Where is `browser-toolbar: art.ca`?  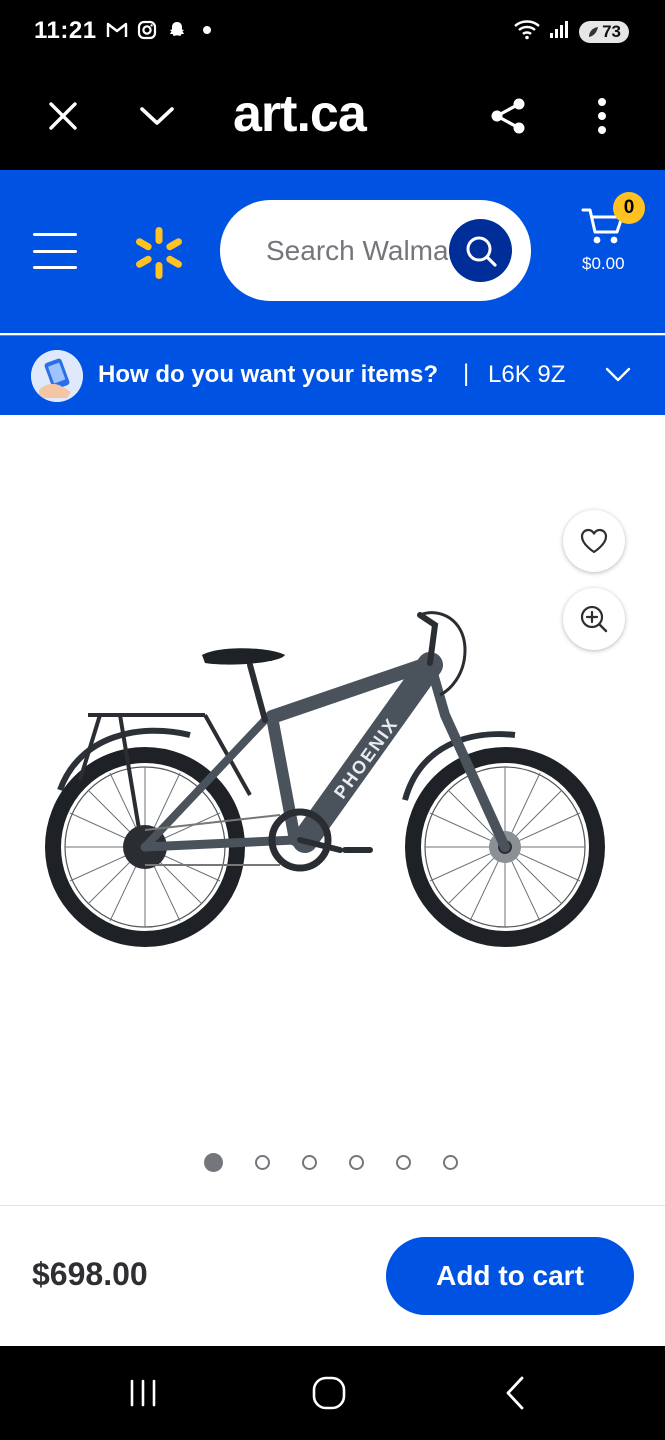
browser-toolbar: art.ca is located at coordinates (332, 116).